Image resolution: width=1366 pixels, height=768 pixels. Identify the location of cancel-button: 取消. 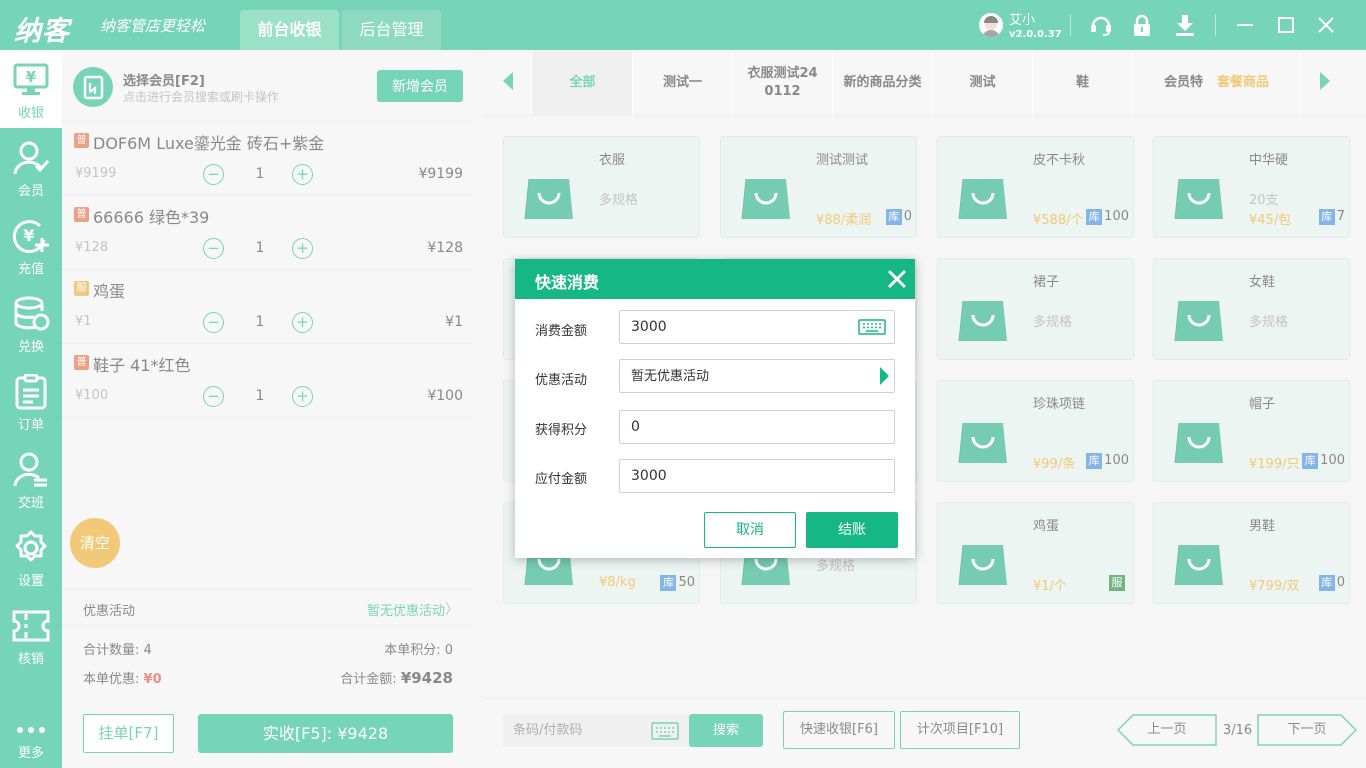
(750, 530).